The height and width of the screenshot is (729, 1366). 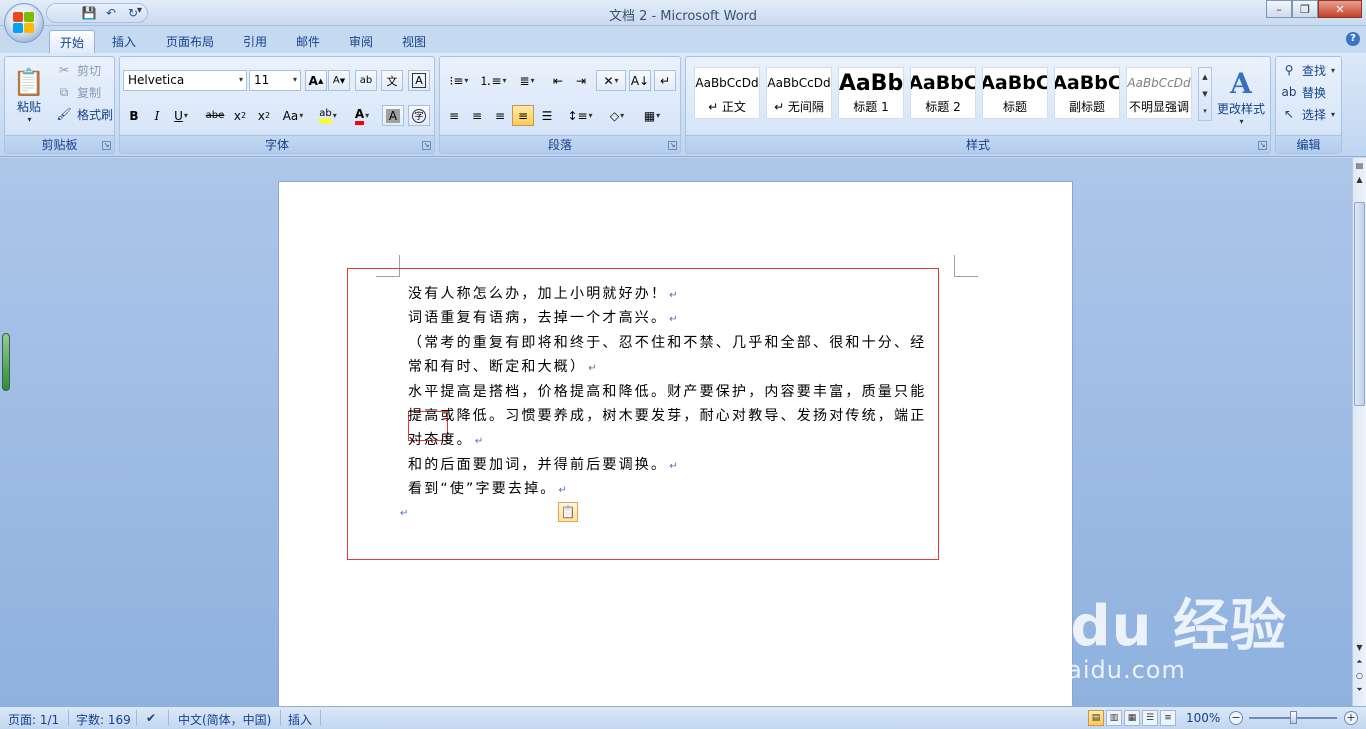 I want to click on text-line: 对态度。 ↵, so click(x=445, y=440).